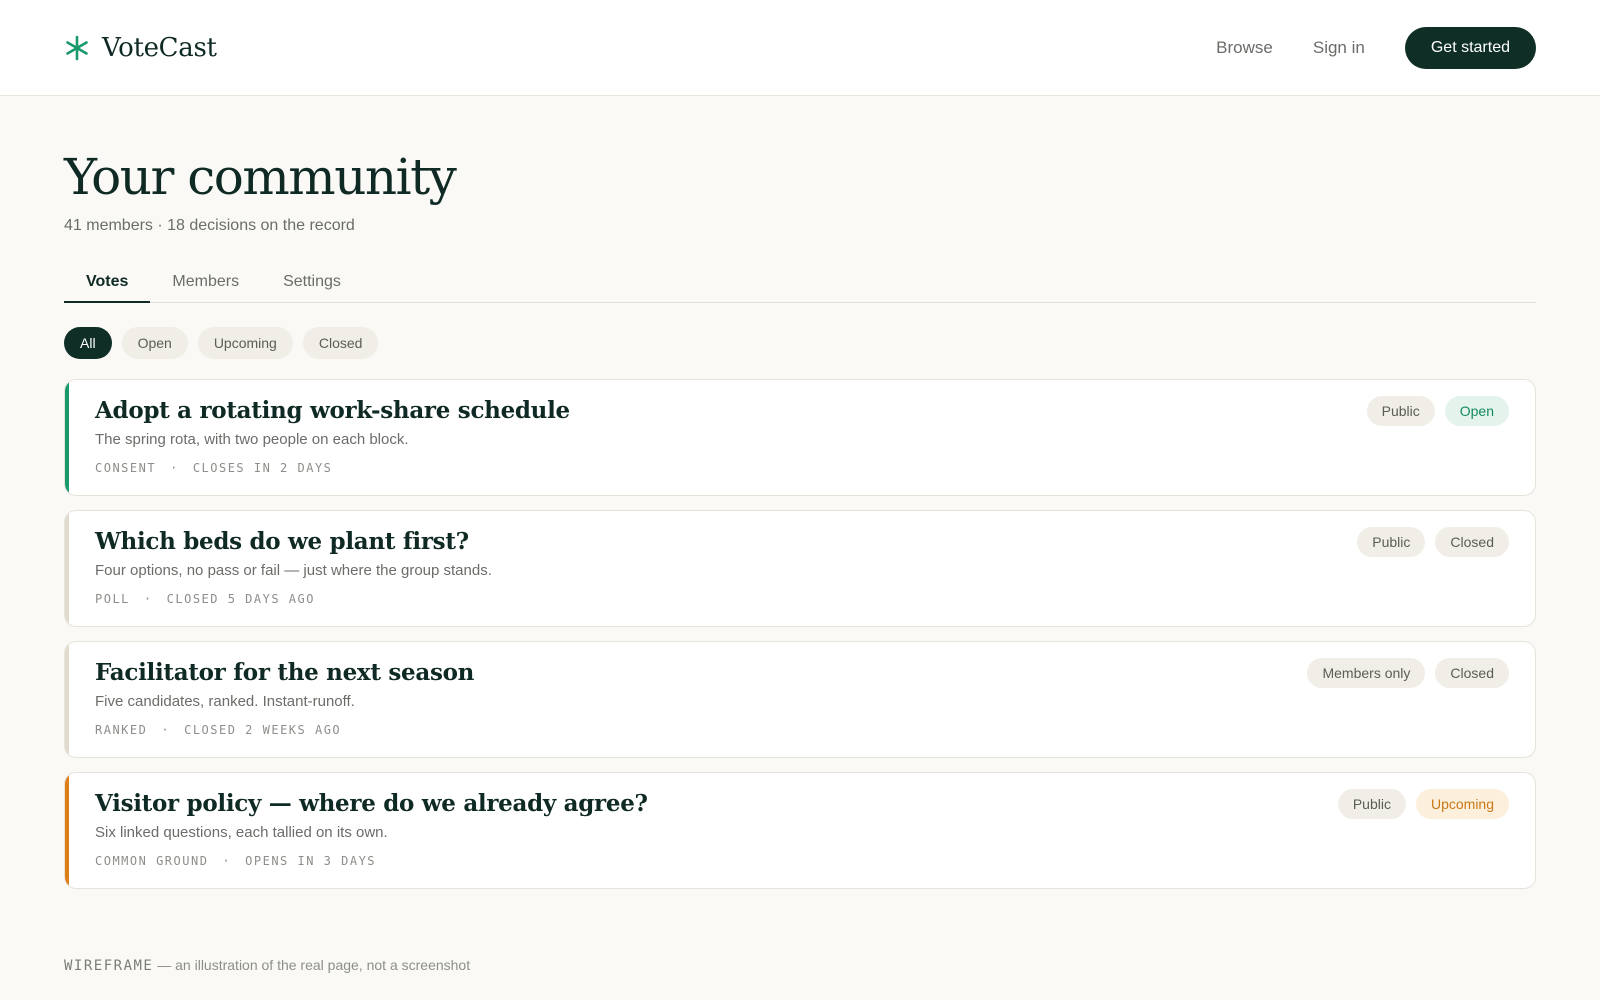 Image resolution: width=1600 pixels, height=1000 pixels. What do you see at coordinates (240, 599) in the screenshot?
I see `vote-timing: Closed 5 days ago` at bounding box center [240, 599].